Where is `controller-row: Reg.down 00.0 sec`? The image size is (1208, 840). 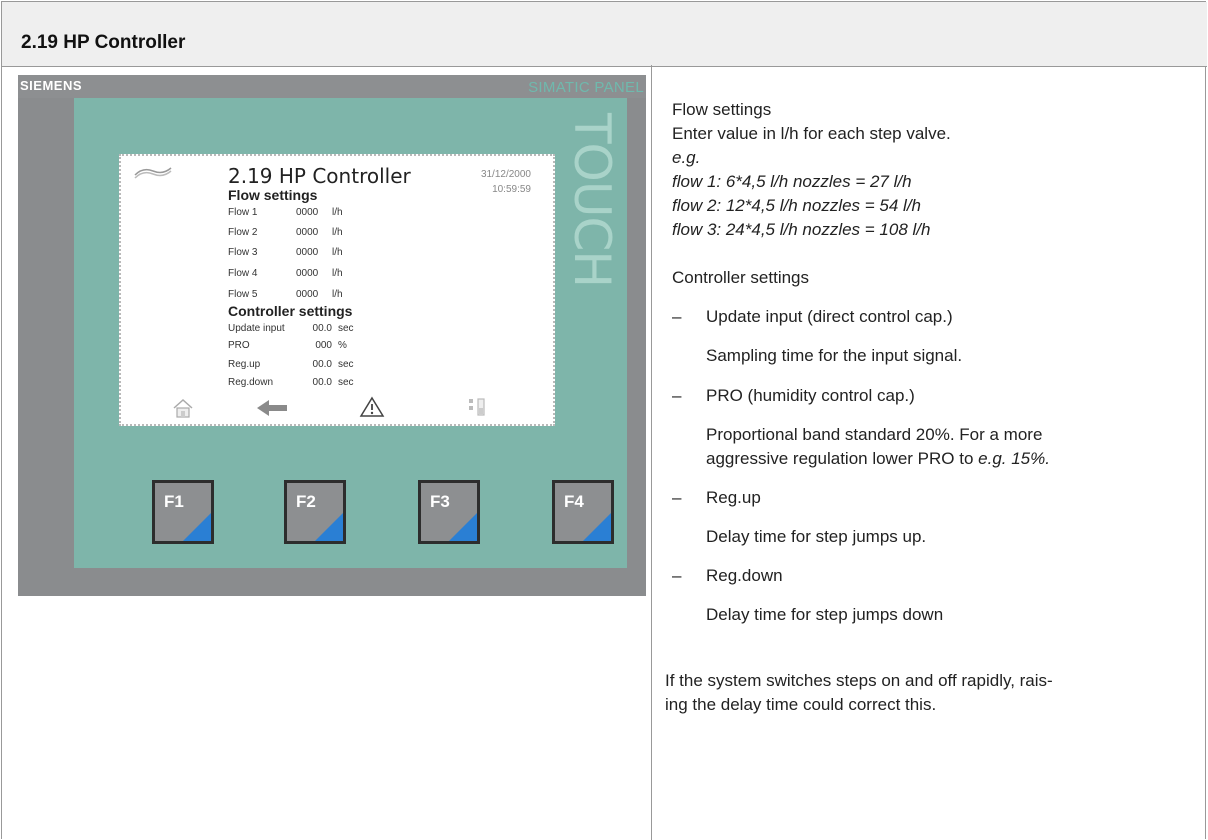
controller-row: Reg.down 00.0 sec is located at coordinates (328, 384).